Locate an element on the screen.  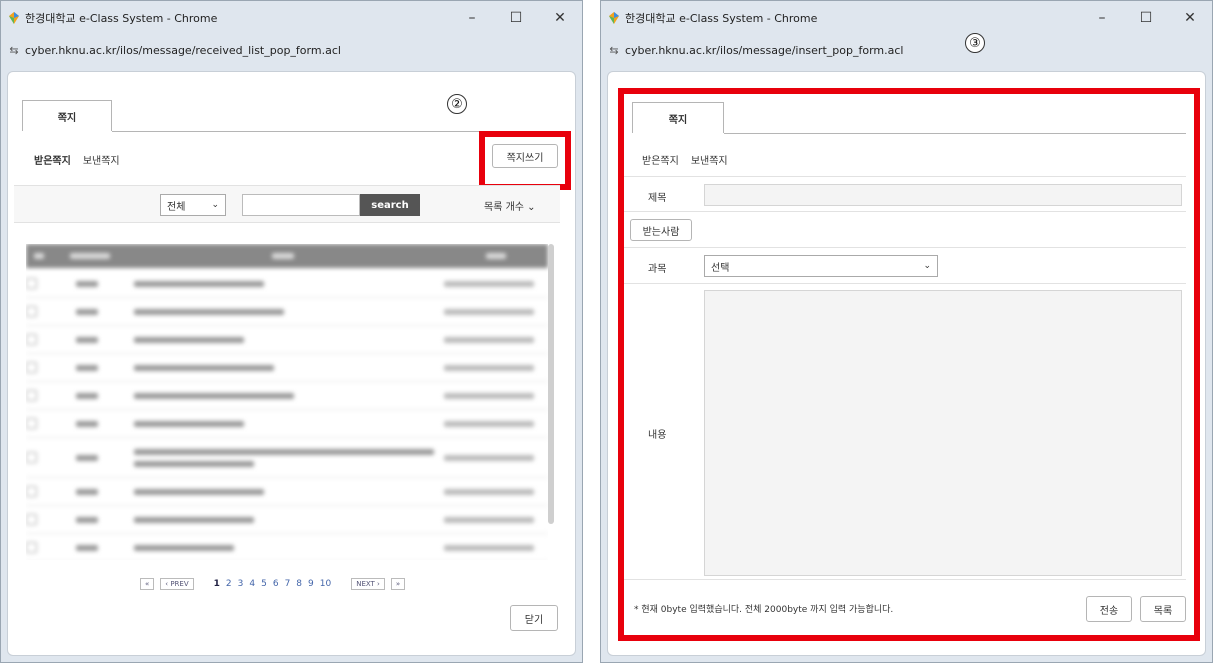
window-gap is located at coordinates (591, 331).